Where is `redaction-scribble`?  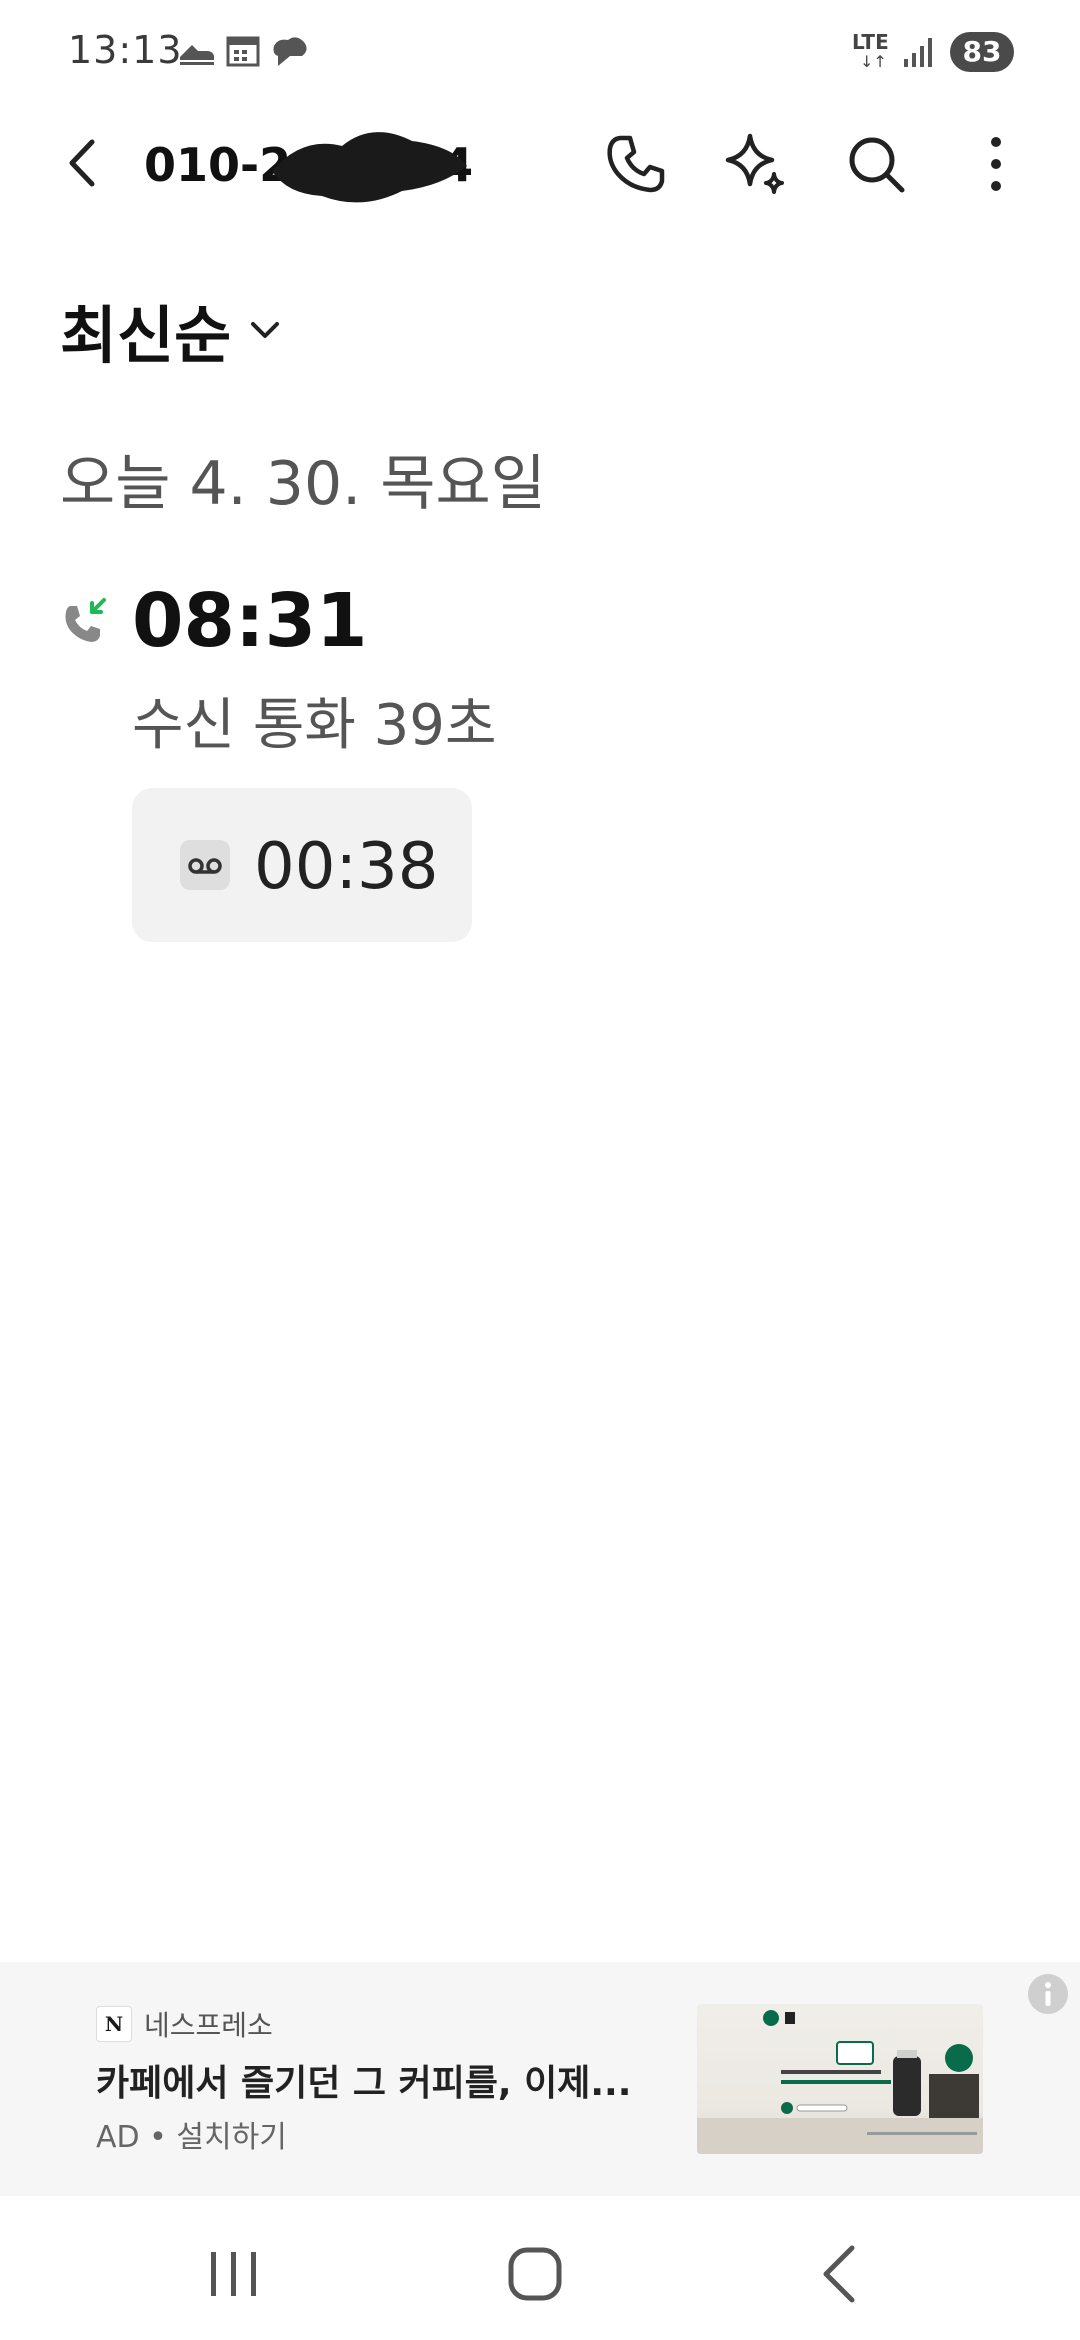
redaction-scribble is located at coordinates (369, 167).